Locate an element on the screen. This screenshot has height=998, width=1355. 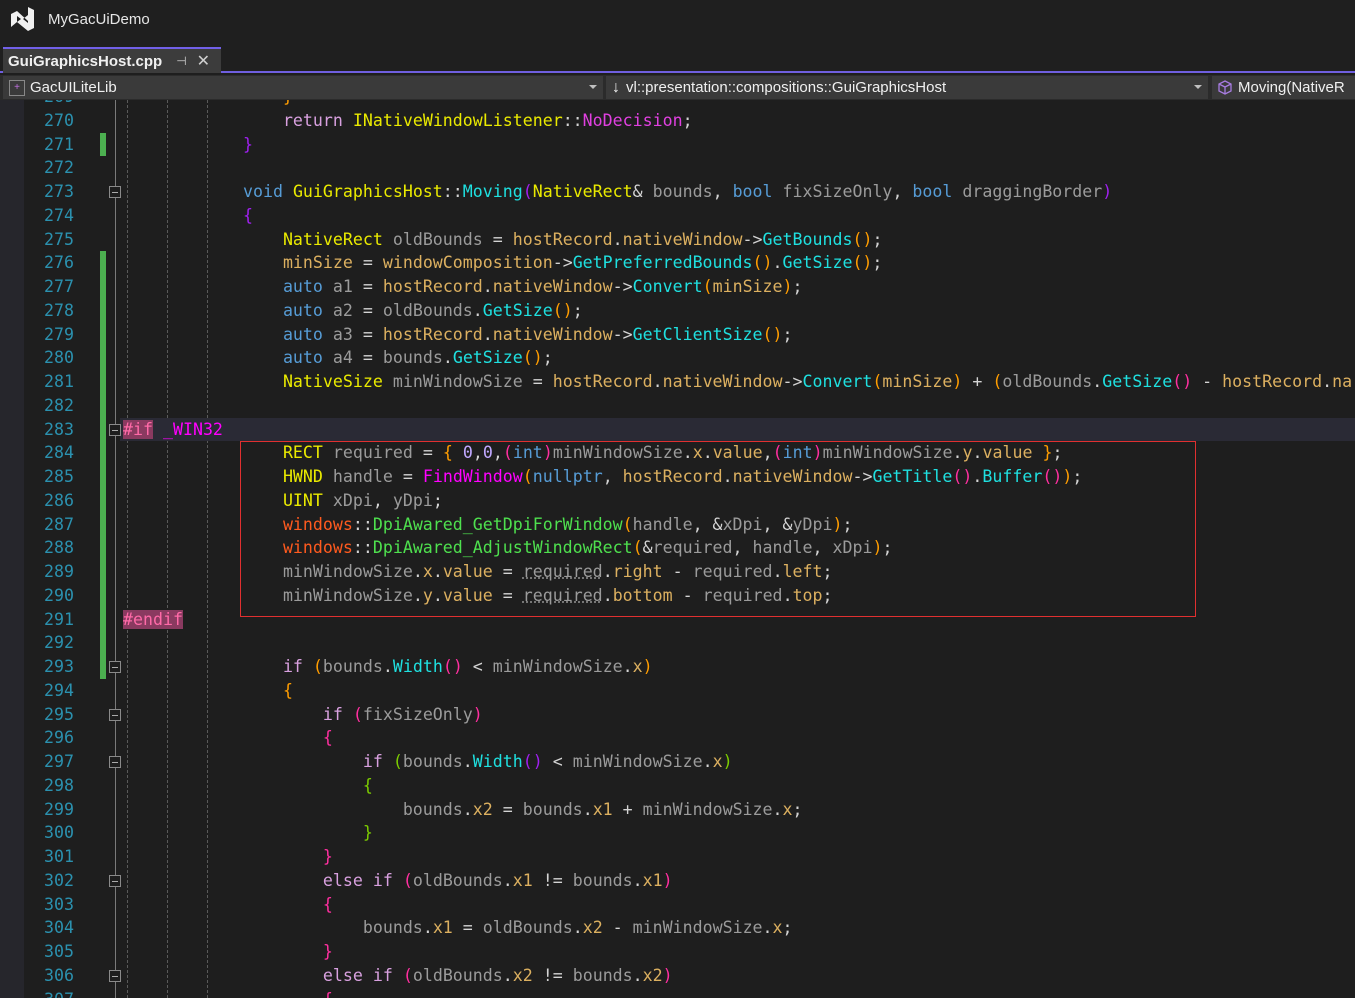
project-label: GacUILiteLib is located at coordinates (73, 87).